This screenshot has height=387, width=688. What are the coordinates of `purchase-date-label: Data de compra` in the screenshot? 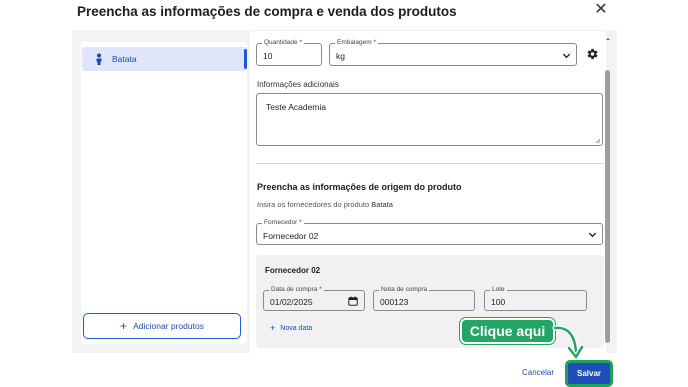 It's located at (294, 289).